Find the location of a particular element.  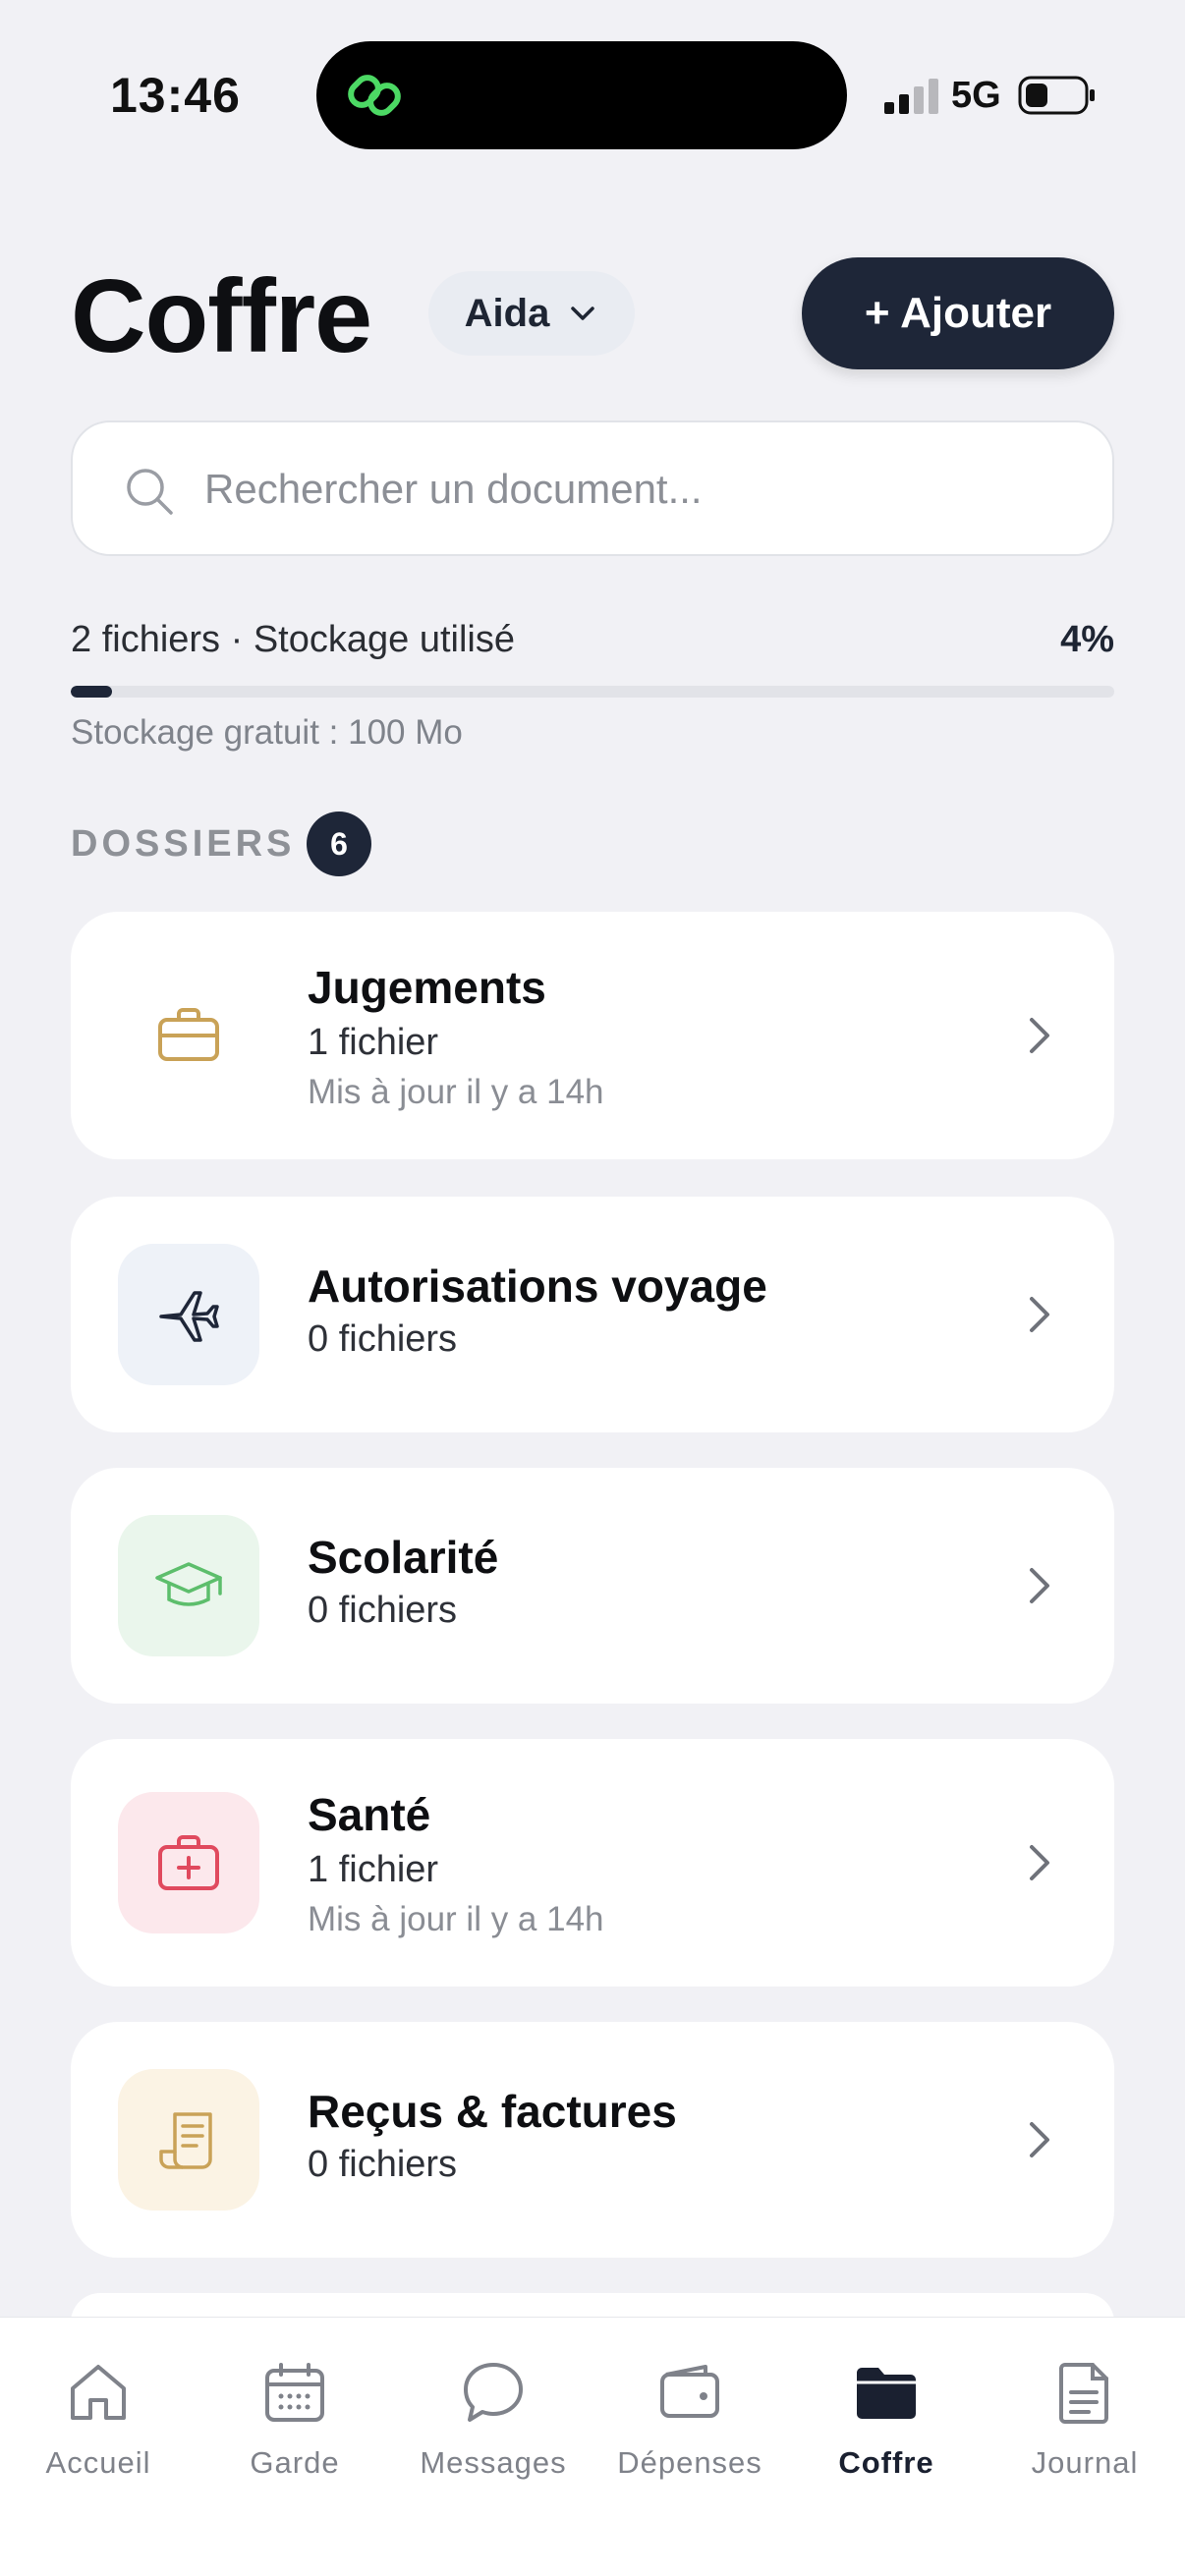

cellular-signal-icon is located at coordinates (911, 96).